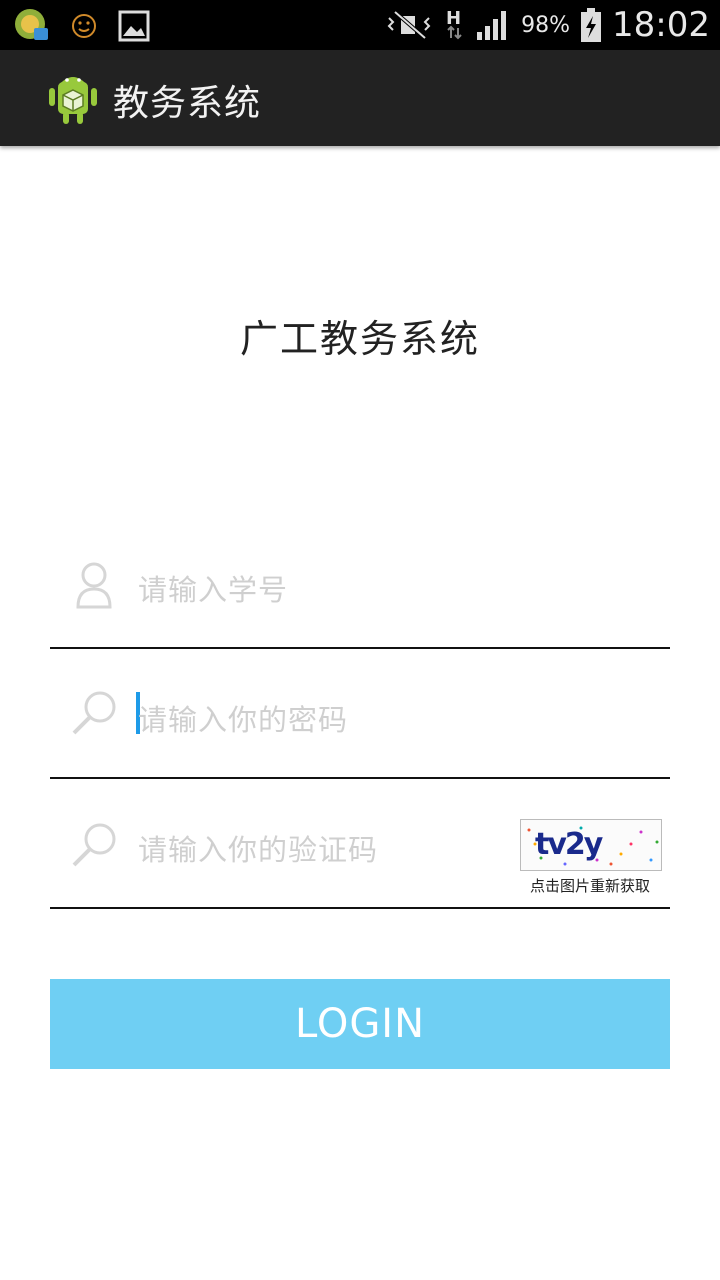  What do you see at coordinates (360, 98) in the screenshot?
I see `action-bar: 教务系统` at bounding box center [360, 98].